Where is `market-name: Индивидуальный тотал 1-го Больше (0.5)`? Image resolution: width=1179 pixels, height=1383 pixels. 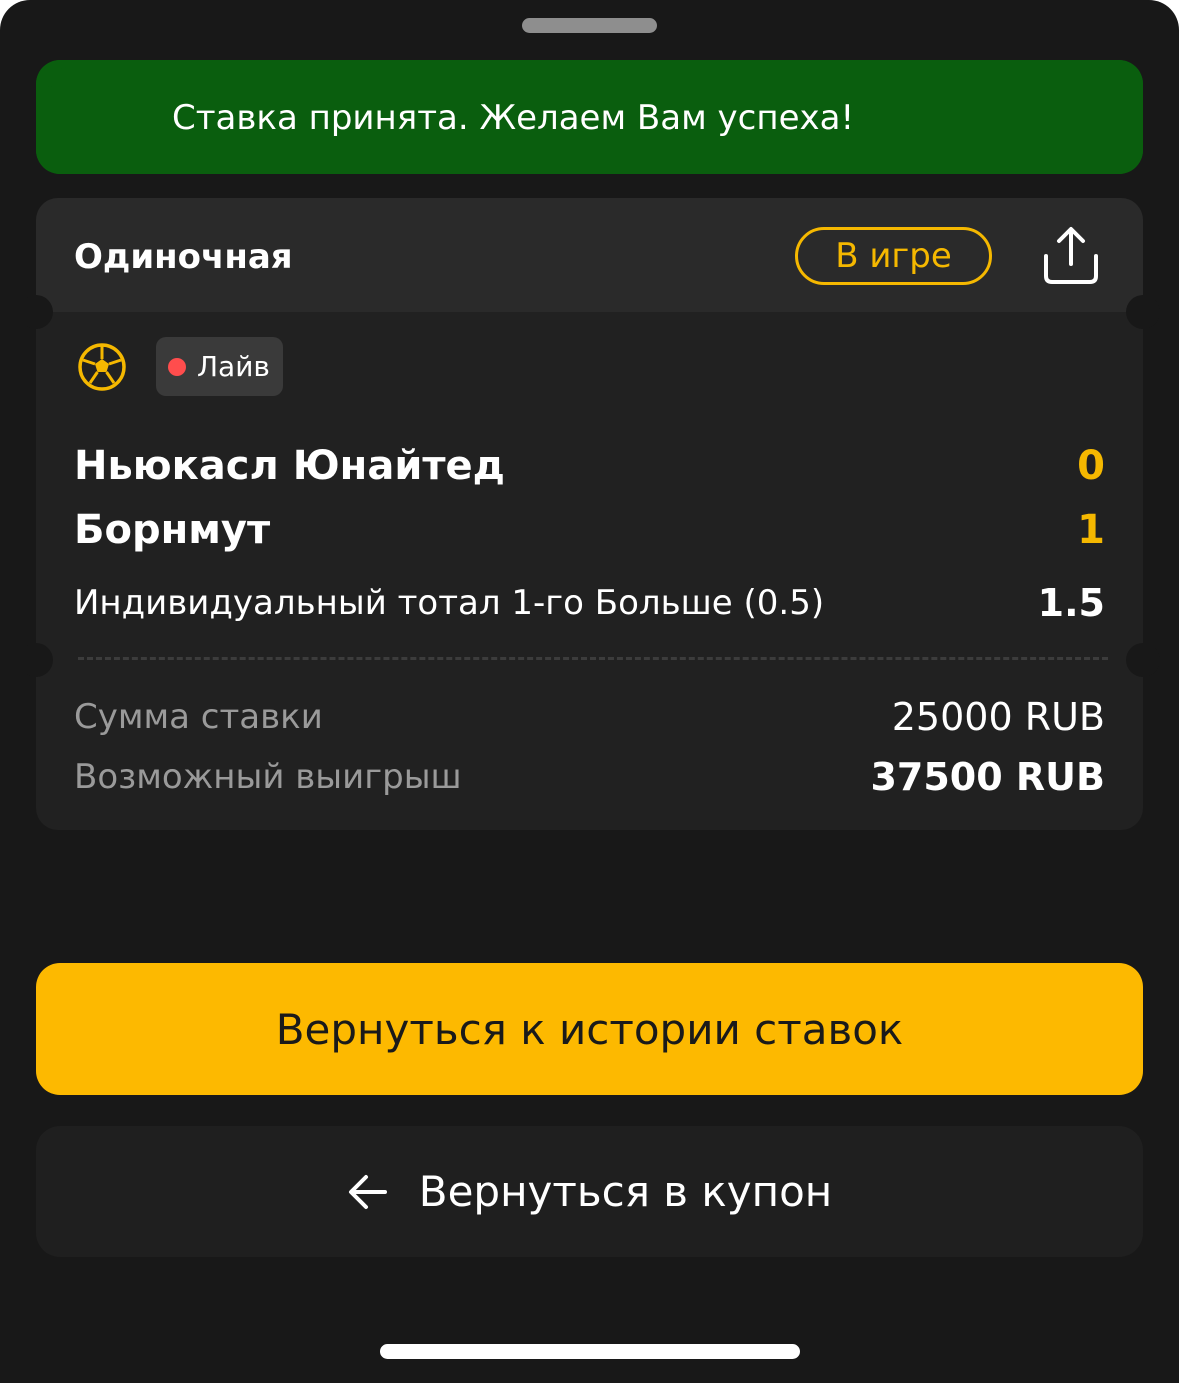
market-name: Индивидуальный тотал 1-го Больше (0.5) is located at coordinates (449, 603).